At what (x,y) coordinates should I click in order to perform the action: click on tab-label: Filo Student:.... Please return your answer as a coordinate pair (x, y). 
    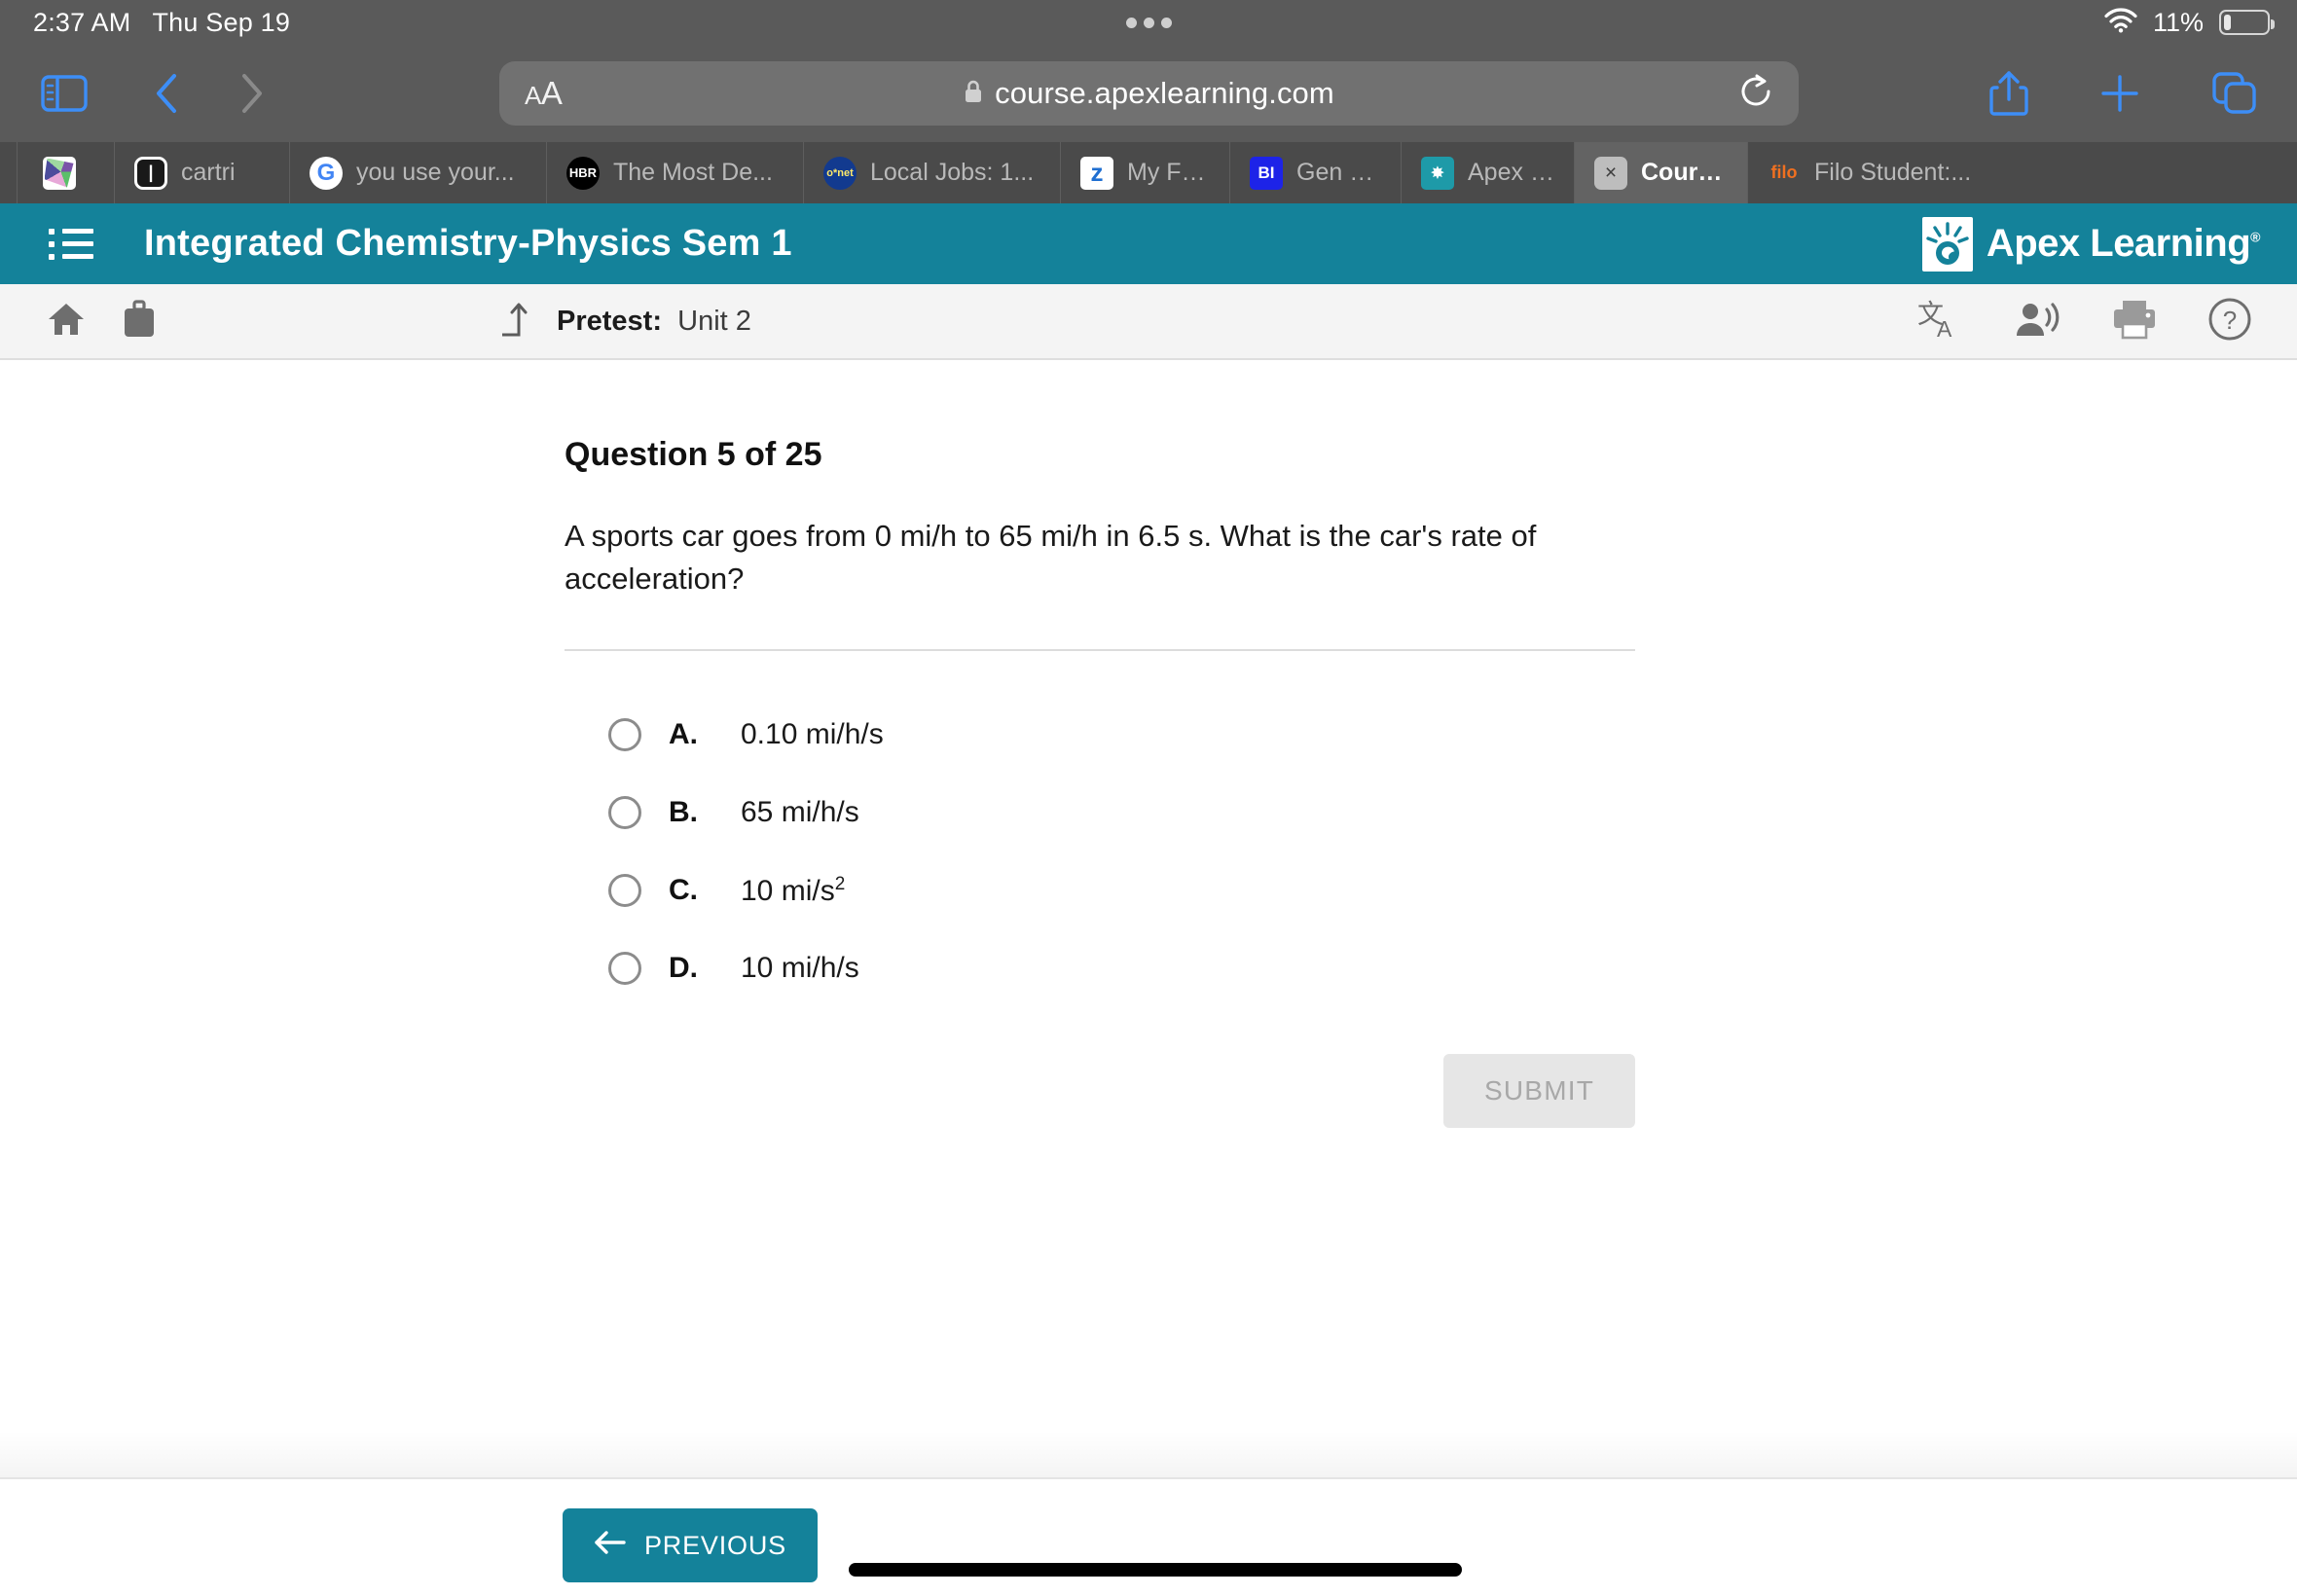
    Looking at the image, I should click on (1893, 172).